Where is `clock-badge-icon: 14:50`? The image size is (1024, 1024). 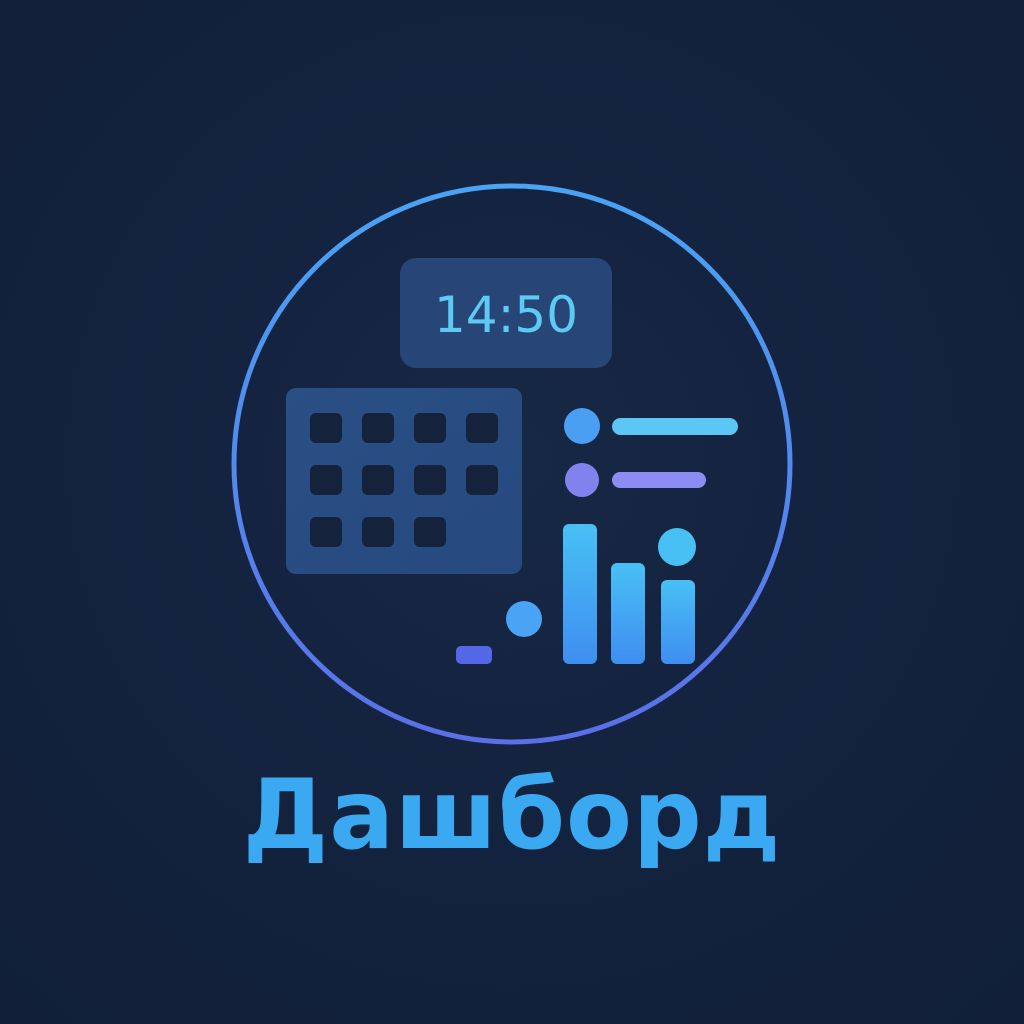
clock-badge-icon: 14:50 is located at coordinates (506, 313).